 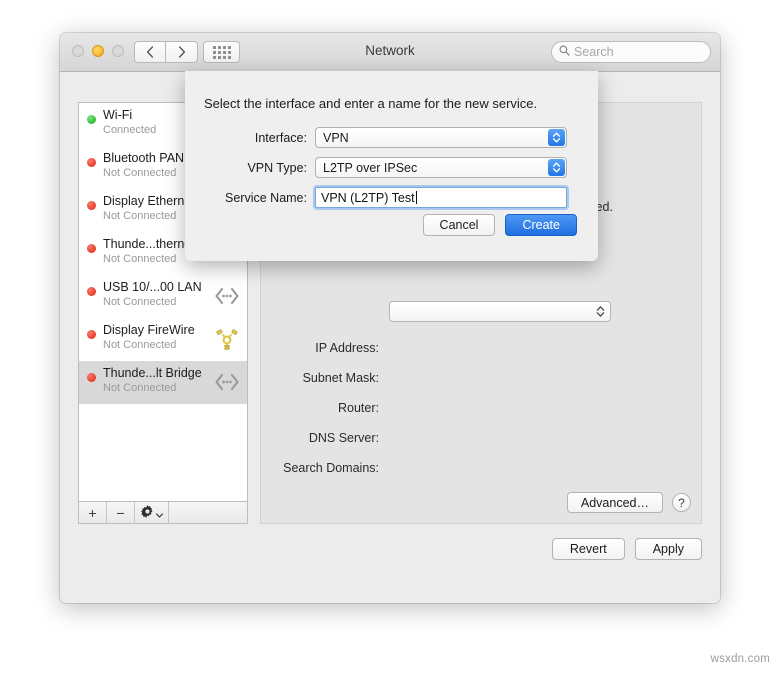 What do you see at coordinates (358, 408) in the screenshot?
I see `router-label: Router:` at bounding box center [358, 408].